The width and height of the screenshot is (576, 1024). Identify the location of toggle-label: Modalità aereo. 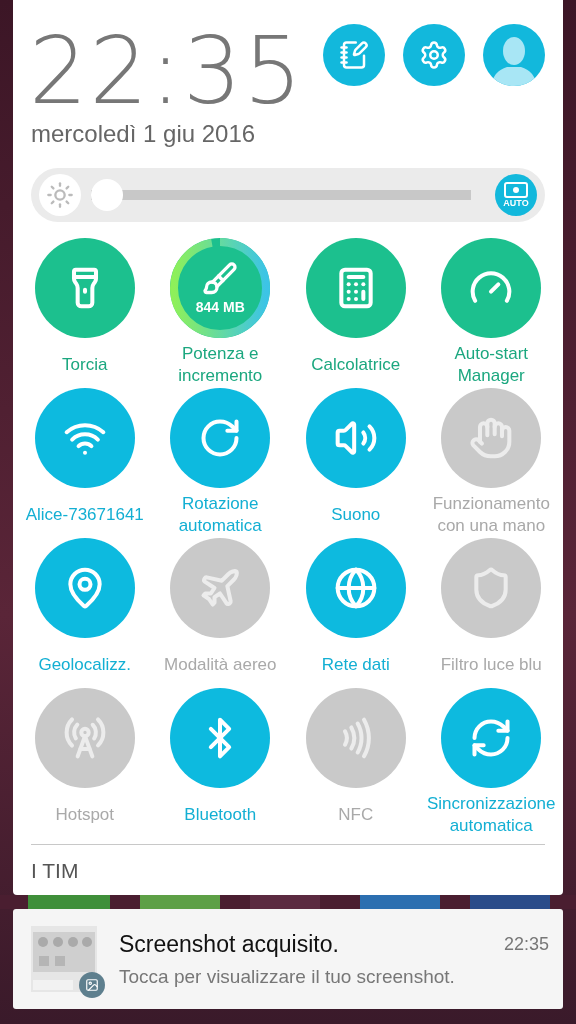
(220, 665).